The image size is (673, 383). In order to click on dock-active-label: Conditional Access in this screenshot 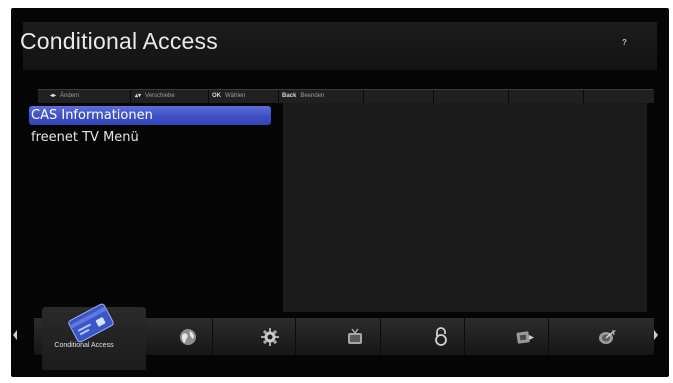, I will do `click(84, 345)`.